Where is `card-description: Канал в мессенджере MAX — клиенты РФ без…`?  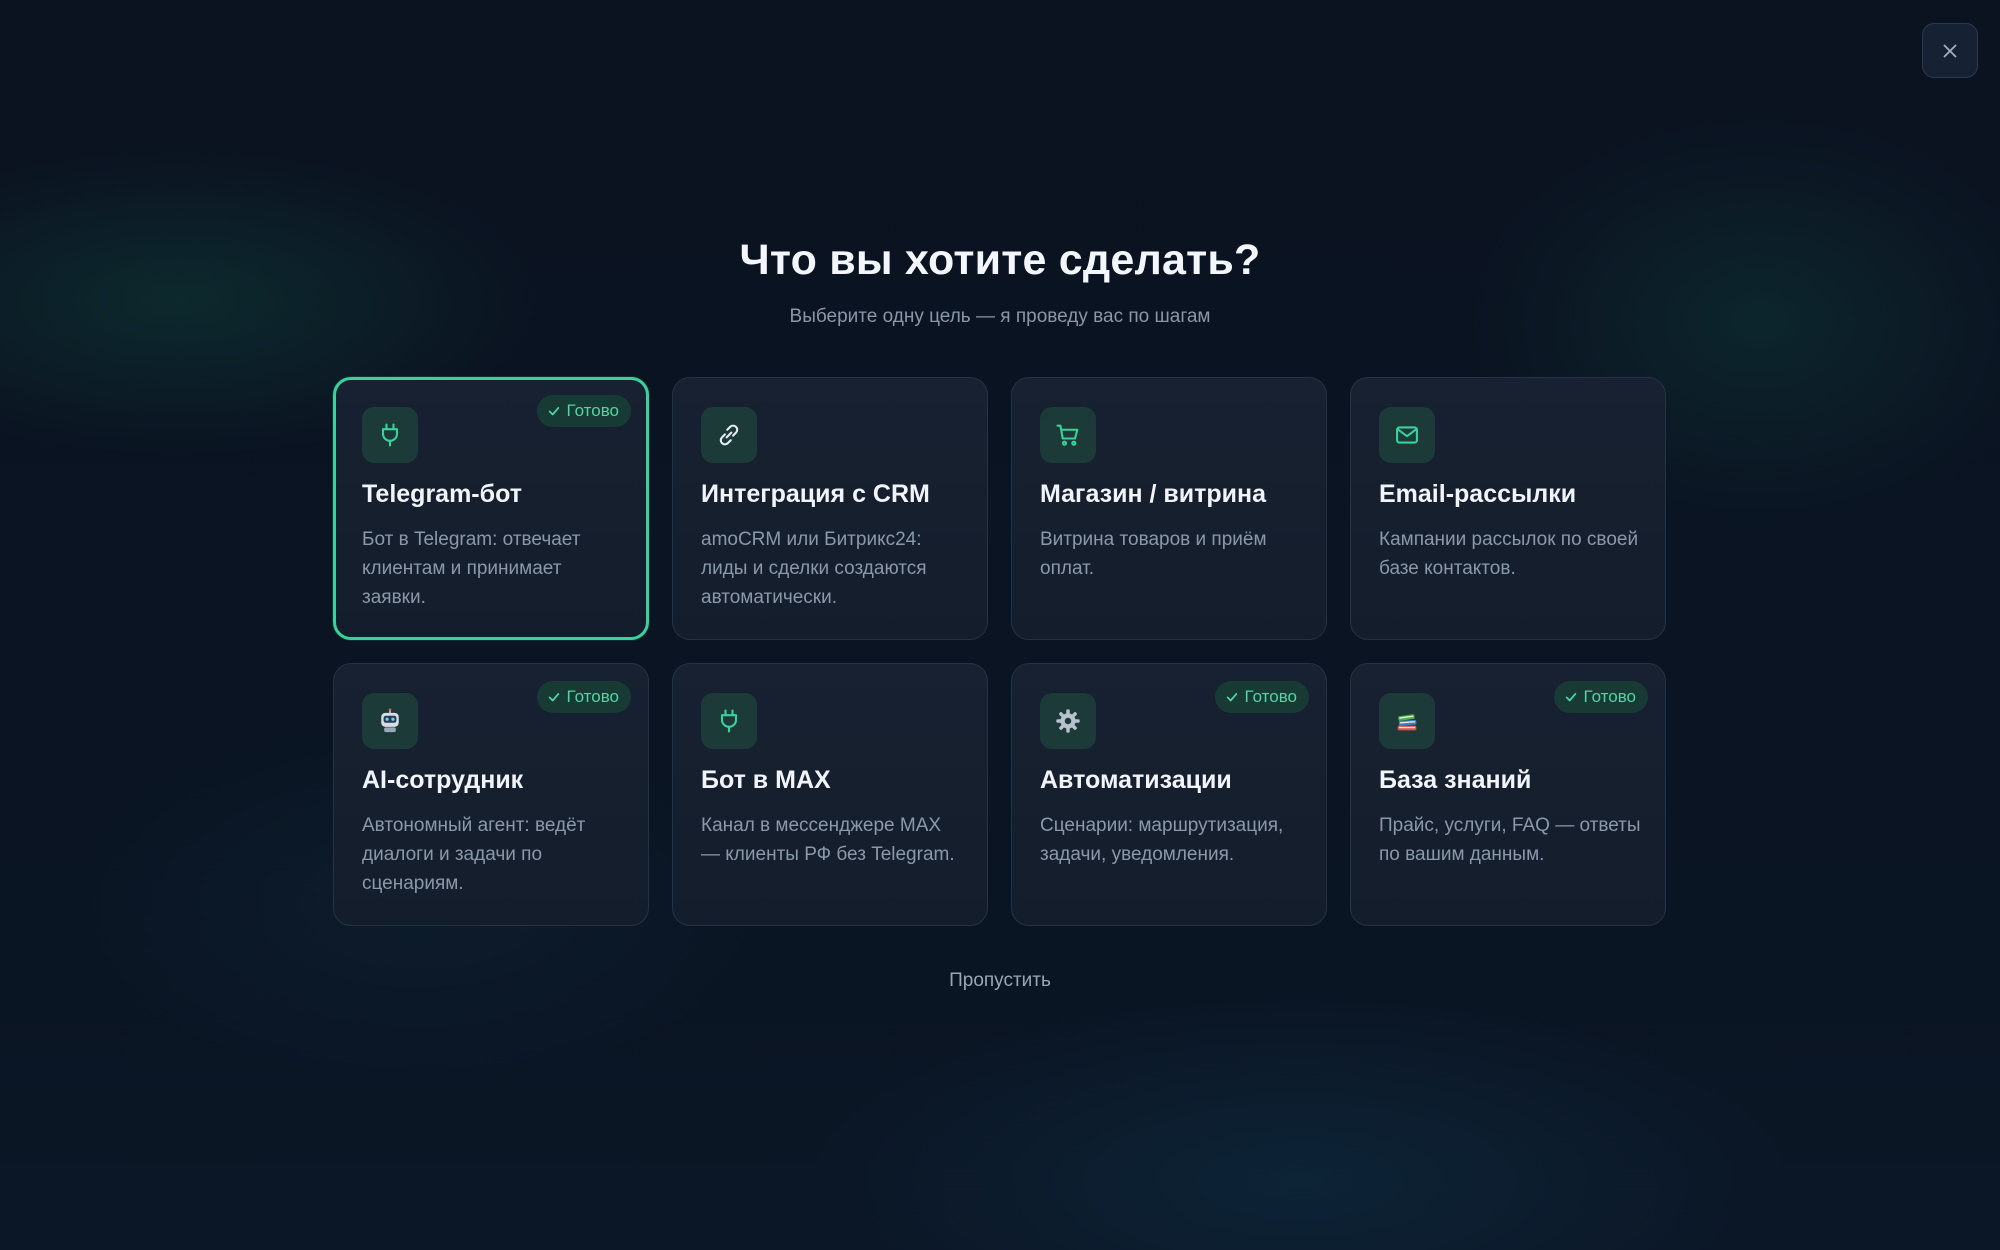
card-description: Канал в мессенджере MAX — клиенты РФ без… is located at coordinates (828, 840).